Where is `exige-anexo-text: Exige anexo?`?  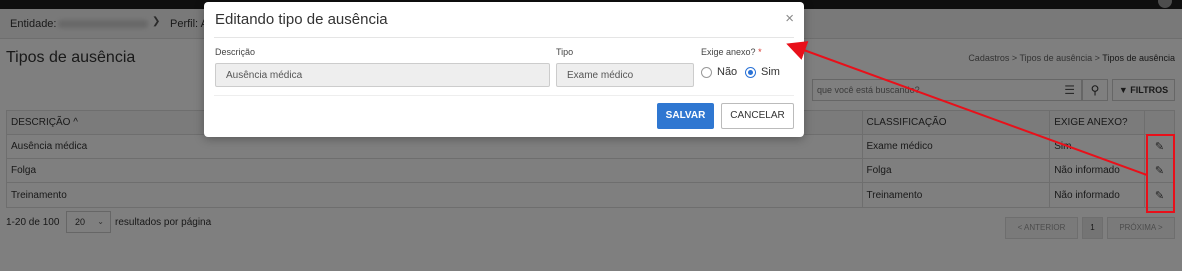 exige-anexo-text: Exige anexo? is located at coordinates (728, 52).